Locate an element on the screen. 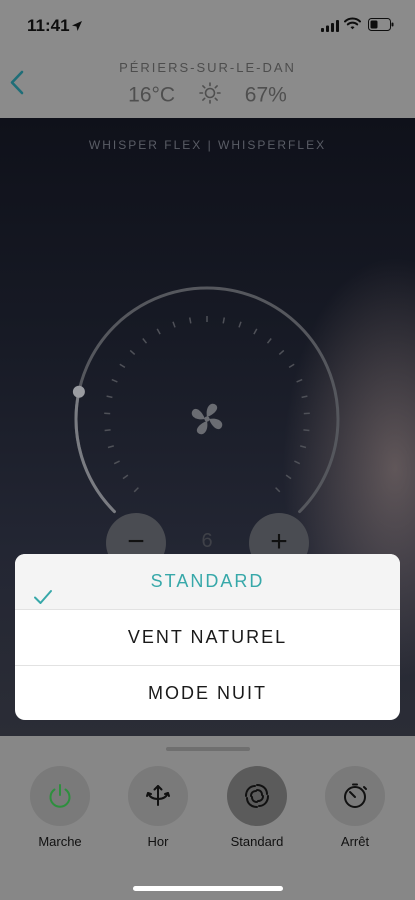 This screenshot has height=900, width=415. mode-option-label: VENT NATUREL is located at coordinates (207, 637).